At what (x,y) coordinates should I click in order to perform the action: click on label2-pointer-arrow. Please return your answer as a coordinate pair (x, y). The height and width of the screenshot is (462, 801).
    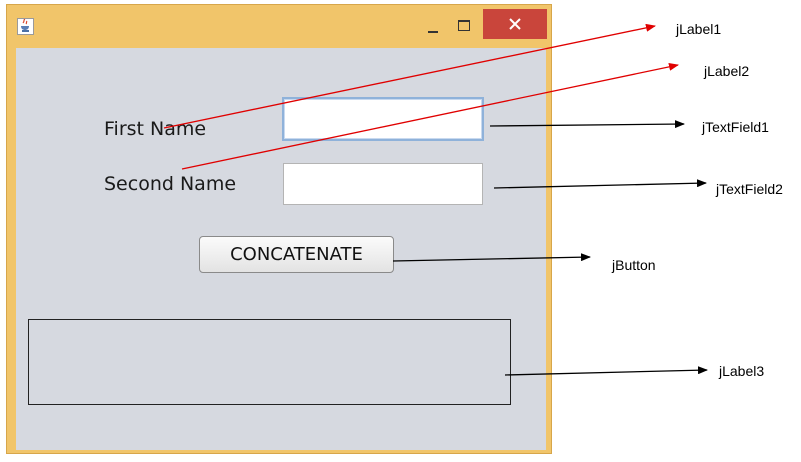
    Looking at the image, I should click on (430, 116).